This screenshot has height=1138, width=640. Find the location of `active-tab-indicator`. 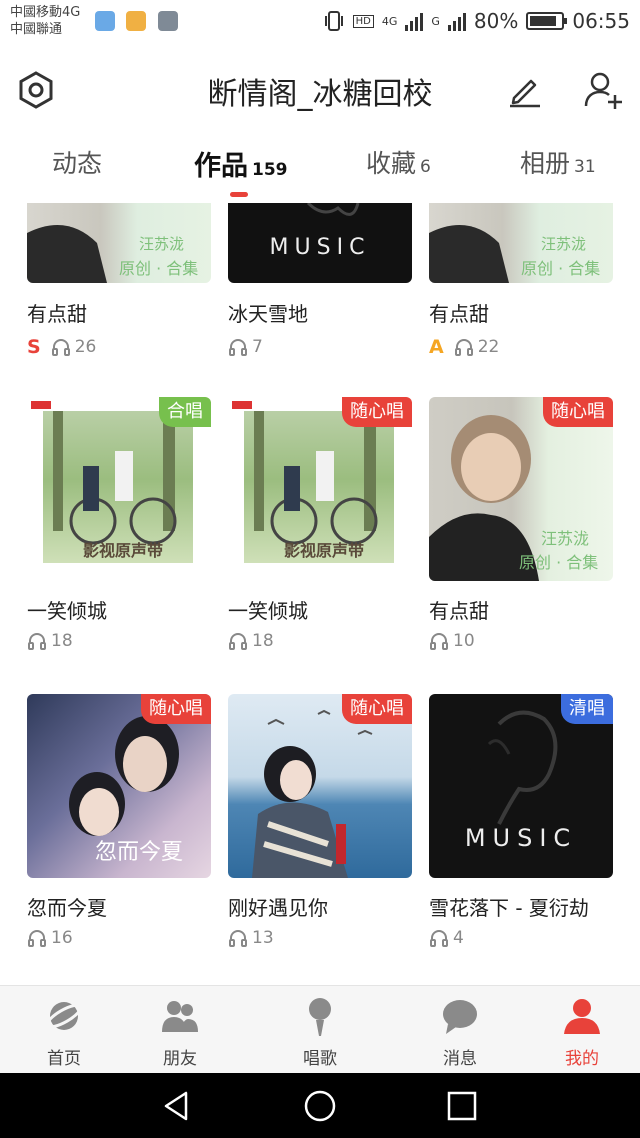

active-tab-indicator is located at coordinates (239, 194).